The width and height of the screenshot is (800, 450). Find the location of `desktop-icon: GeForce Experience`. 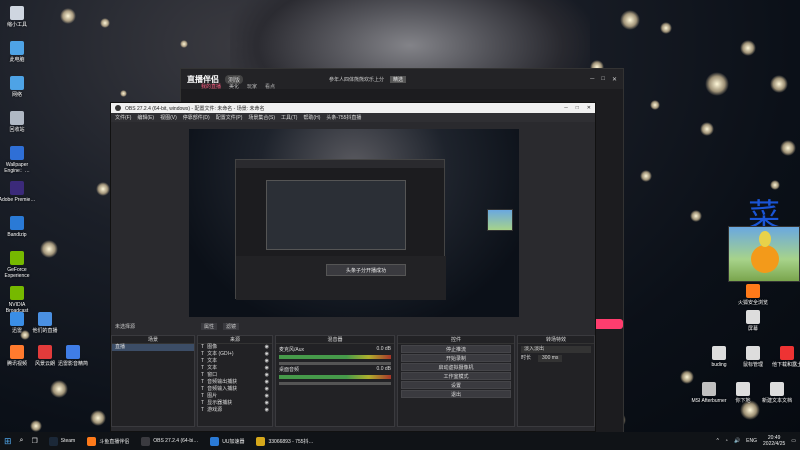

desktop-icon: GeForce Experience is located at coordinates (18, 265).